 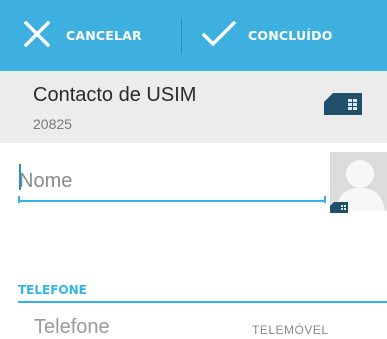 I want to click on done-button: CONCLUÍDO, so click(x=284, y=35).